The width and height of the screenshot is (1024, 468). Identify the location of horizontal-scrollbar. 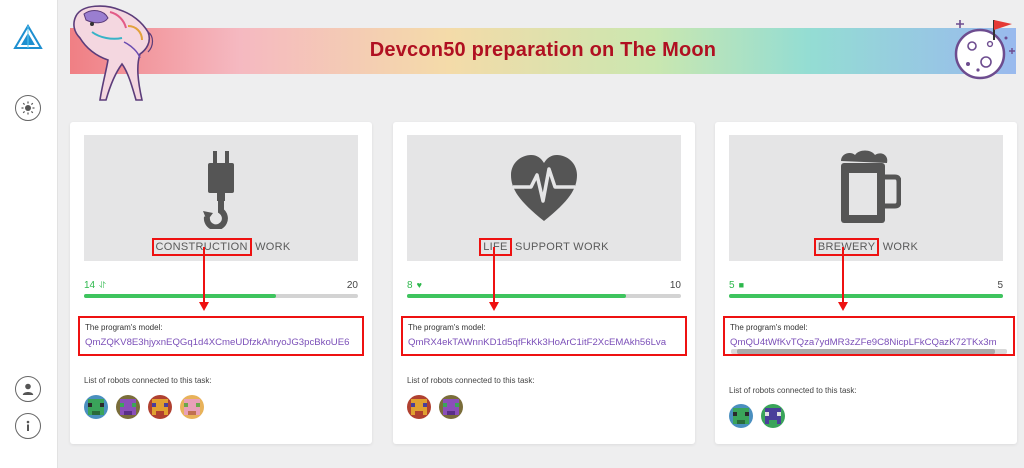
(869, 351).